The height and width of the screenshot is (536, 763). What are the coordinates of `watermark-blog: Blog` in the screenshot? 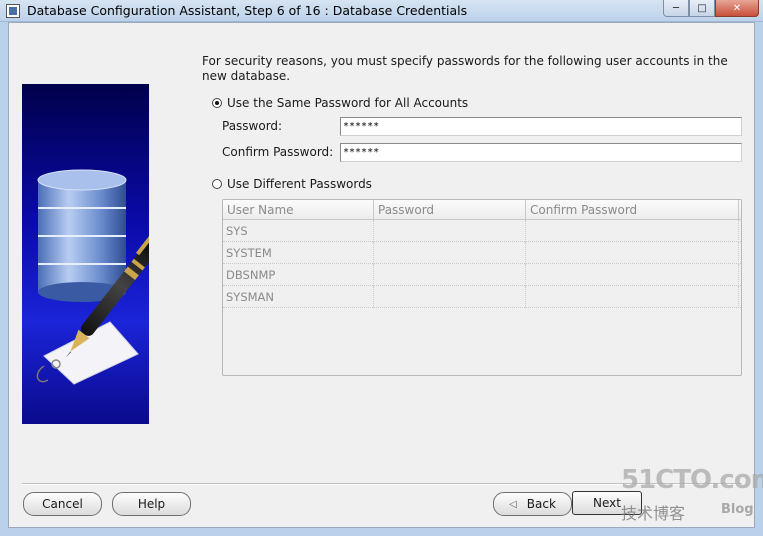 It's located at (737, 509).